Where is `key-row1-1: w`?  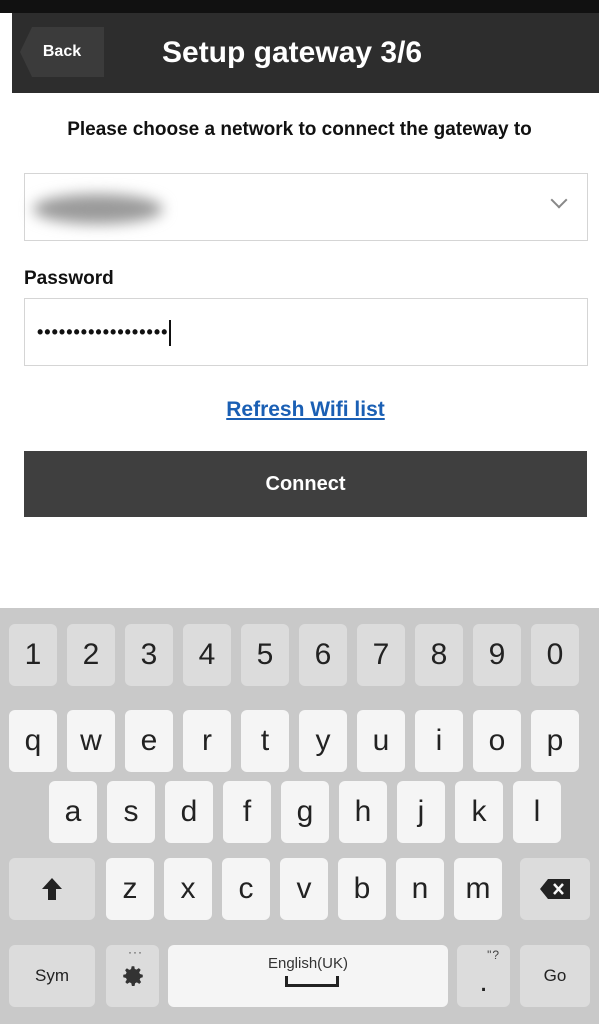 key-row1-1: w is located at coordinates (91, 741).